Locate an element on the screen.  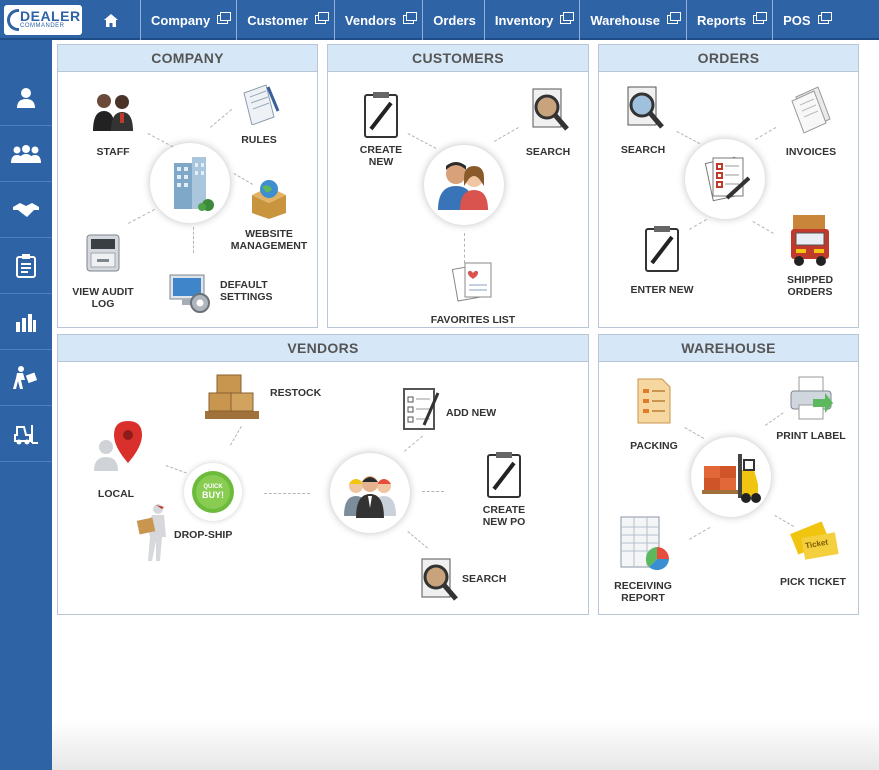
website-management-label: WEBSITE MANAGEMENT is located at coordinates (269, 240).